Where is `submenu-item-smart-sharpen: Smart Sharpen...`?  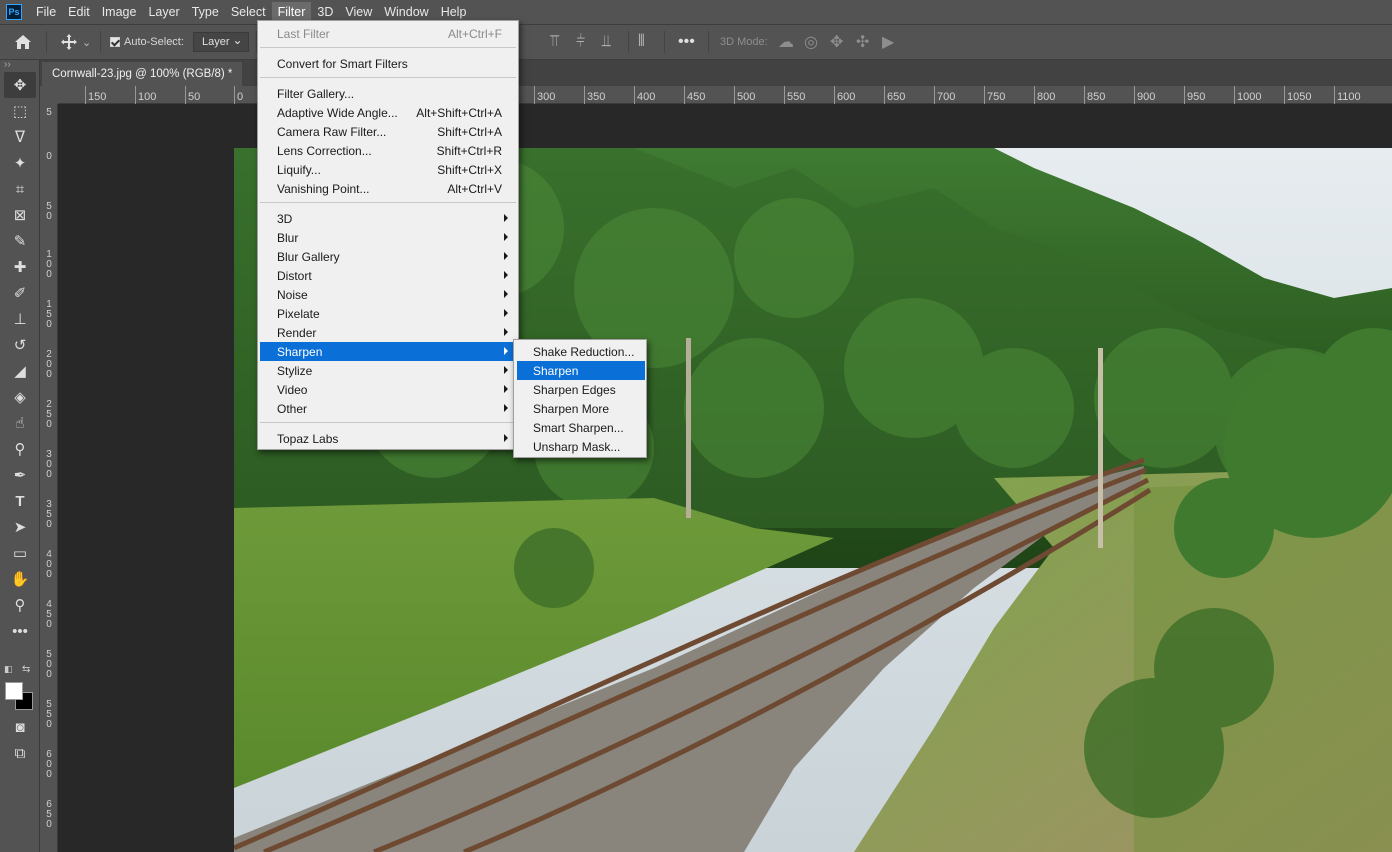
submenu-item-smart-sharpen: Smart Sharpen... is located at coordinates (581, 427).